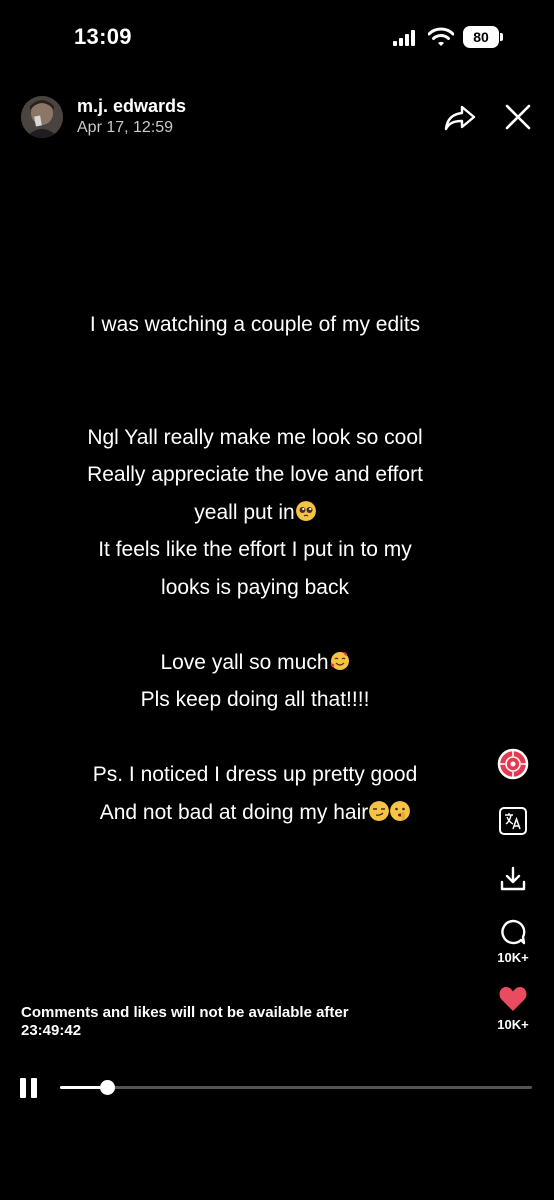  What do you see at coordinates (518, 117) in the screenshot?
I see `close-icon` at bounding box center [518, 117].